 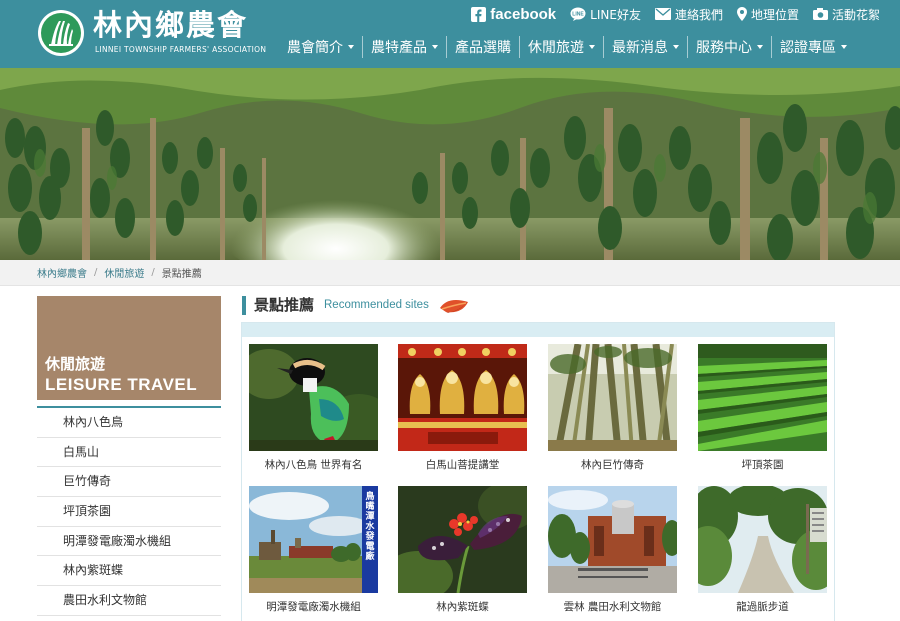 I want to click on line-friend-label: LINE好友, so click(x=615, y=14).